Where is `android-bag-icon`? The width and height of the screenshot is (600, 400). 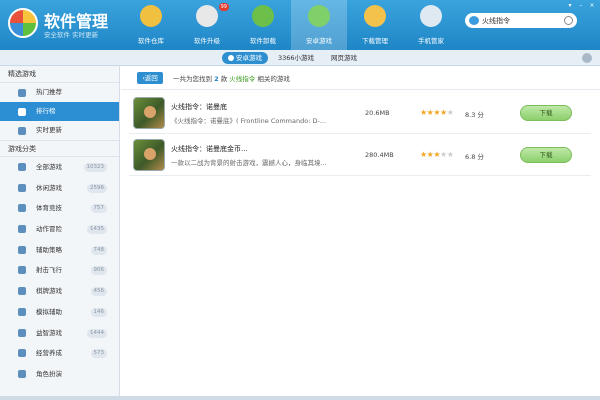
android-bag-icon is located at coordinates (319, 16).